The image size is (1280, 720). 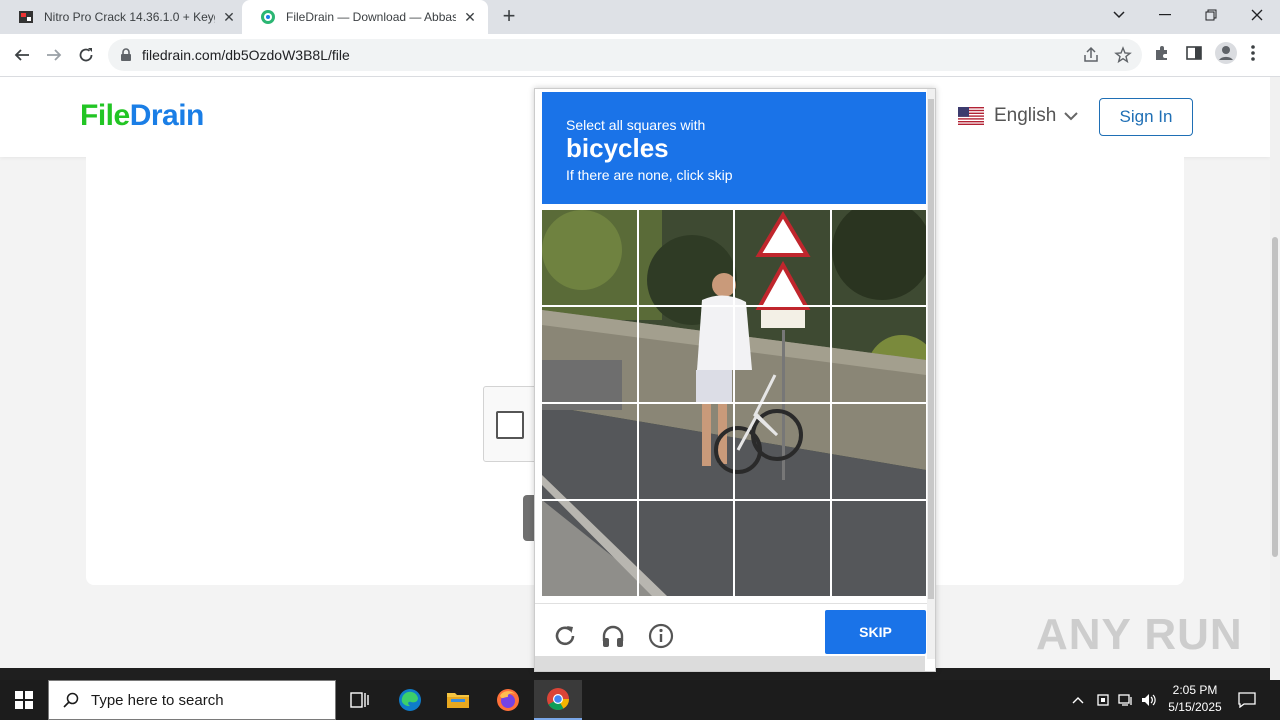 I want to click on instruction-skip-line: If there are none, click skip, so click(x=649, y=175).